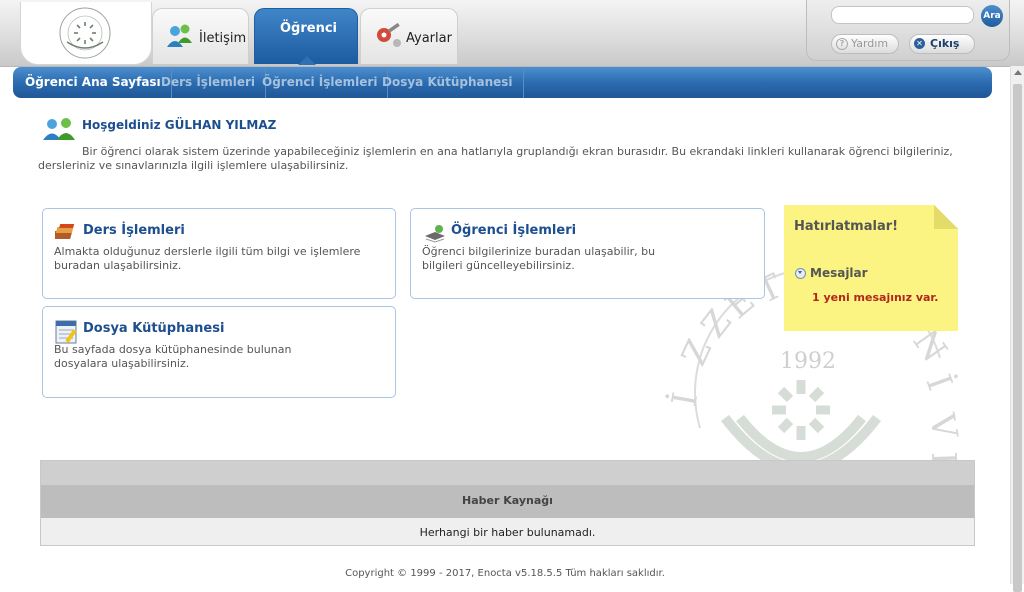 The height and width of the screenshot is (592, 1024). I want to click on card-dosya-title: Dosya Kütüphanesi, so click(153, 328).